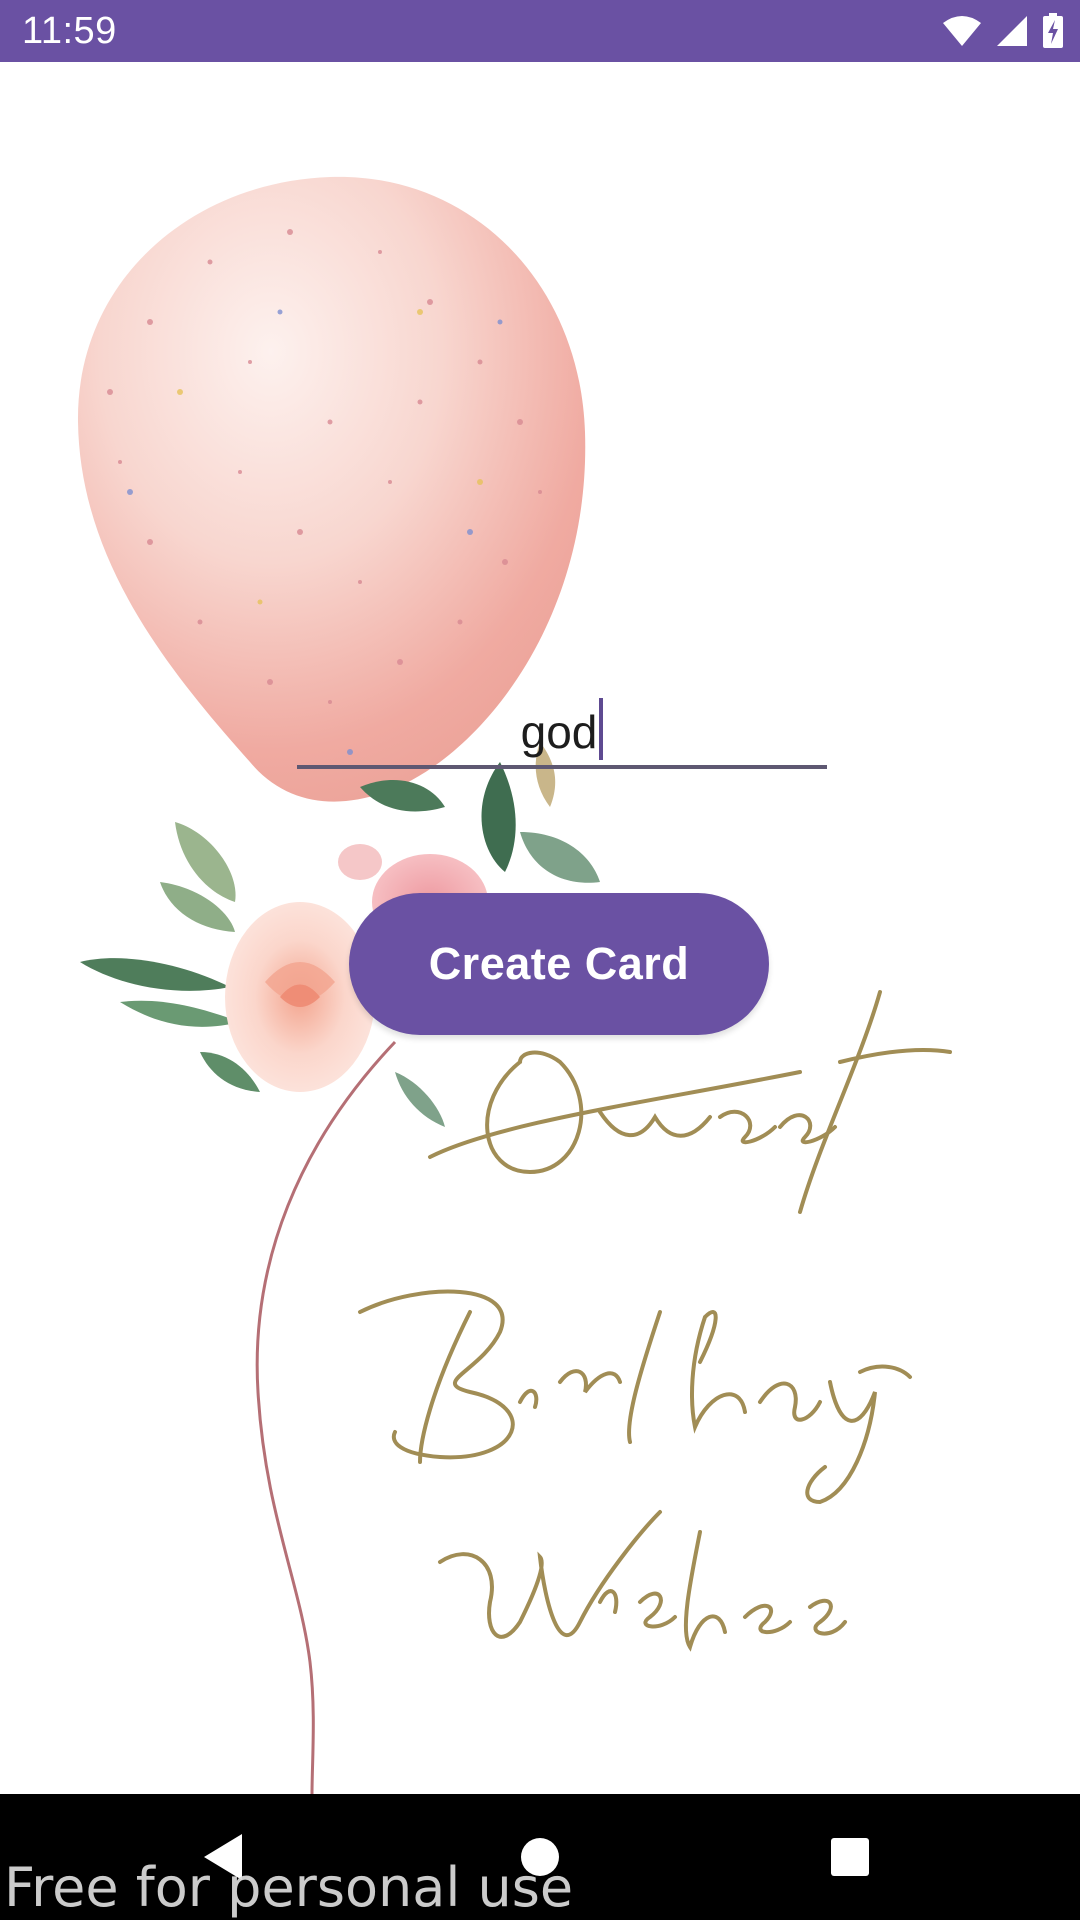  I want to click on recents-icon, so click(850, 1857).